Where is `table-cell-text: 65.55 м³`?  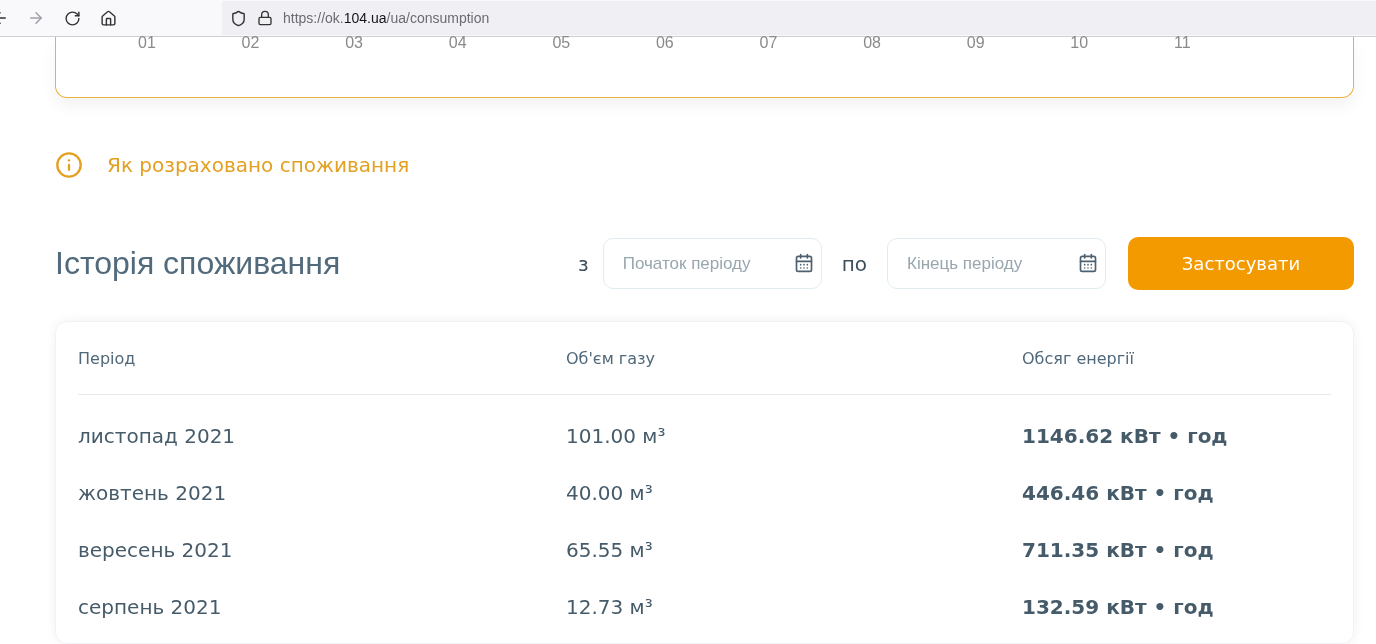 table-cell-text: 65.55 м³ is located at coordinates (610, 549).